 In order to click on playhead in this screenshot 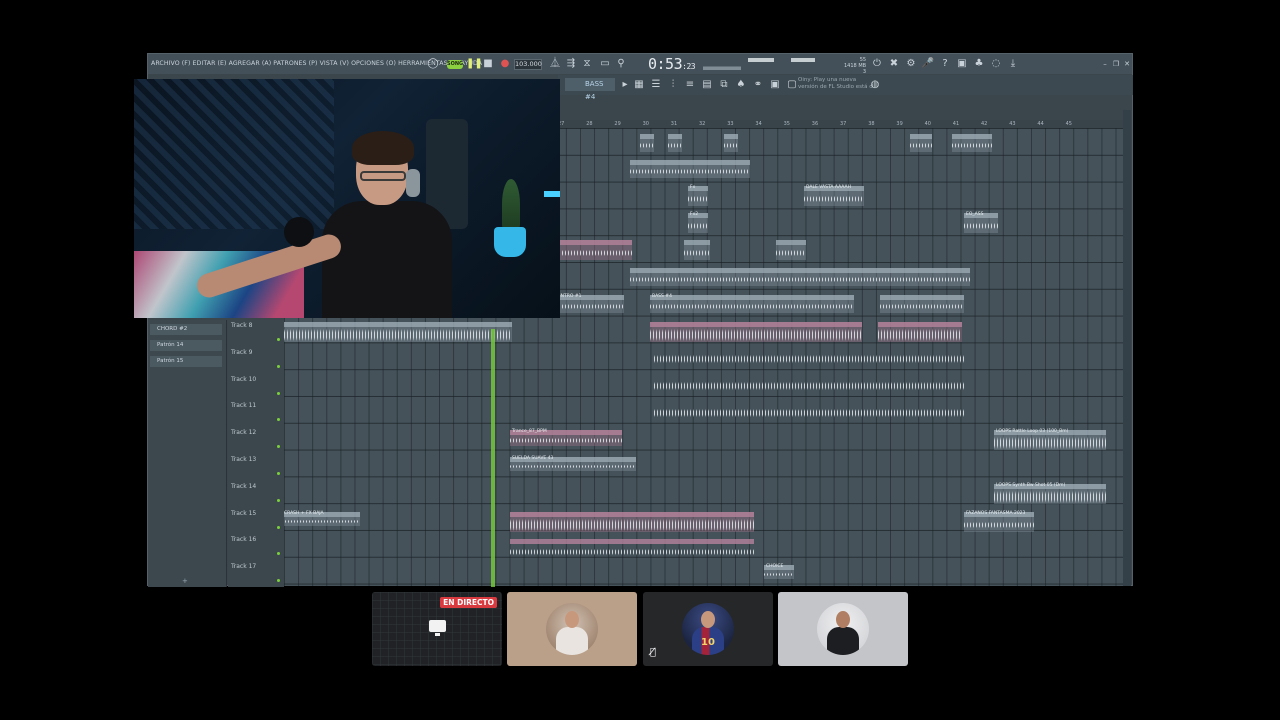, I will do `click(493, 458)`.